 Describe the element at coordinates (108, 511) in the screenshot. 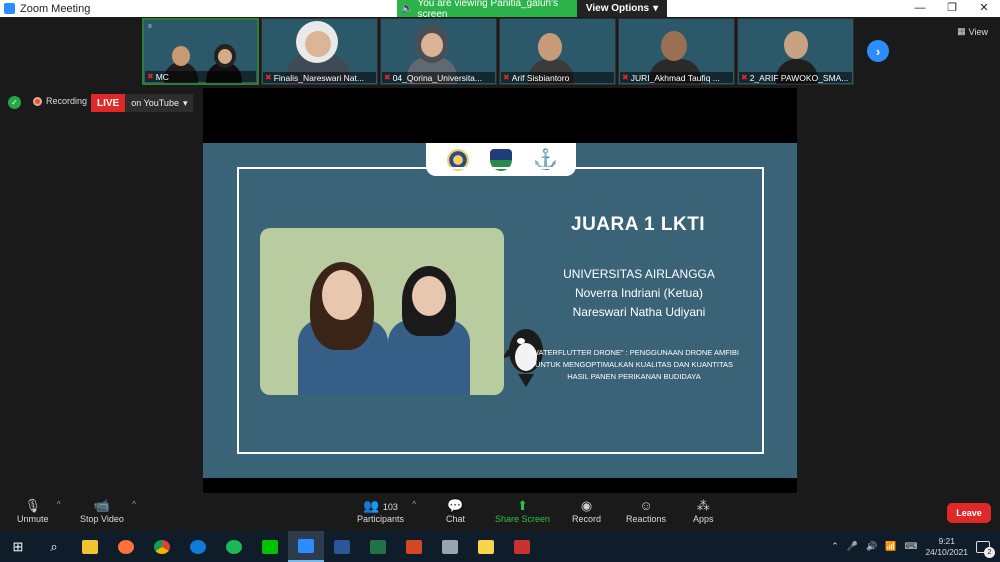

I see `stop-video-button: 📹 Stop Video ^` at that location.